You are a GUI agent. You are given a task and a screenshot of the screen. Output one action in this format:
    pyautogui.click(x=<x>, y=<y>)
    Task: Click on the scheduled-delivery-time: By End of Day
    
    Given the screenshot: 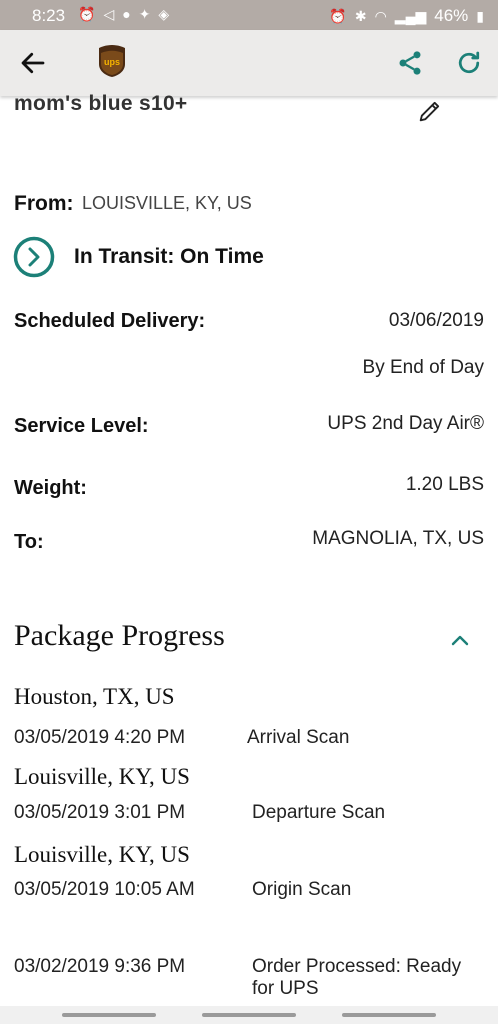 What is the action you would take?
    pyautogui.click(x=423, y=367)
    